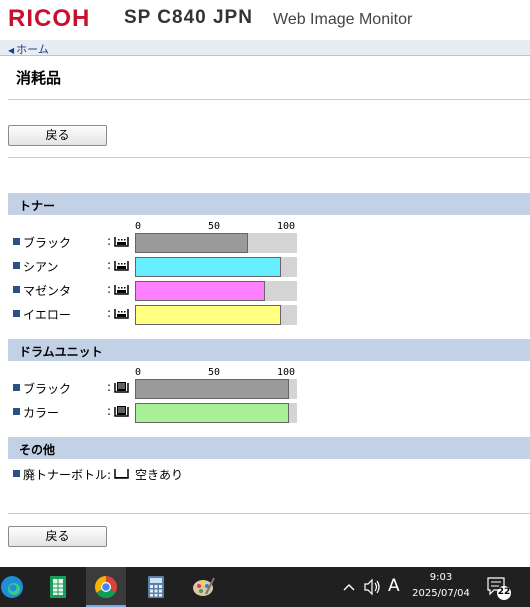  I want to click on toner-row: マゼンタ:, so click(265, 291).